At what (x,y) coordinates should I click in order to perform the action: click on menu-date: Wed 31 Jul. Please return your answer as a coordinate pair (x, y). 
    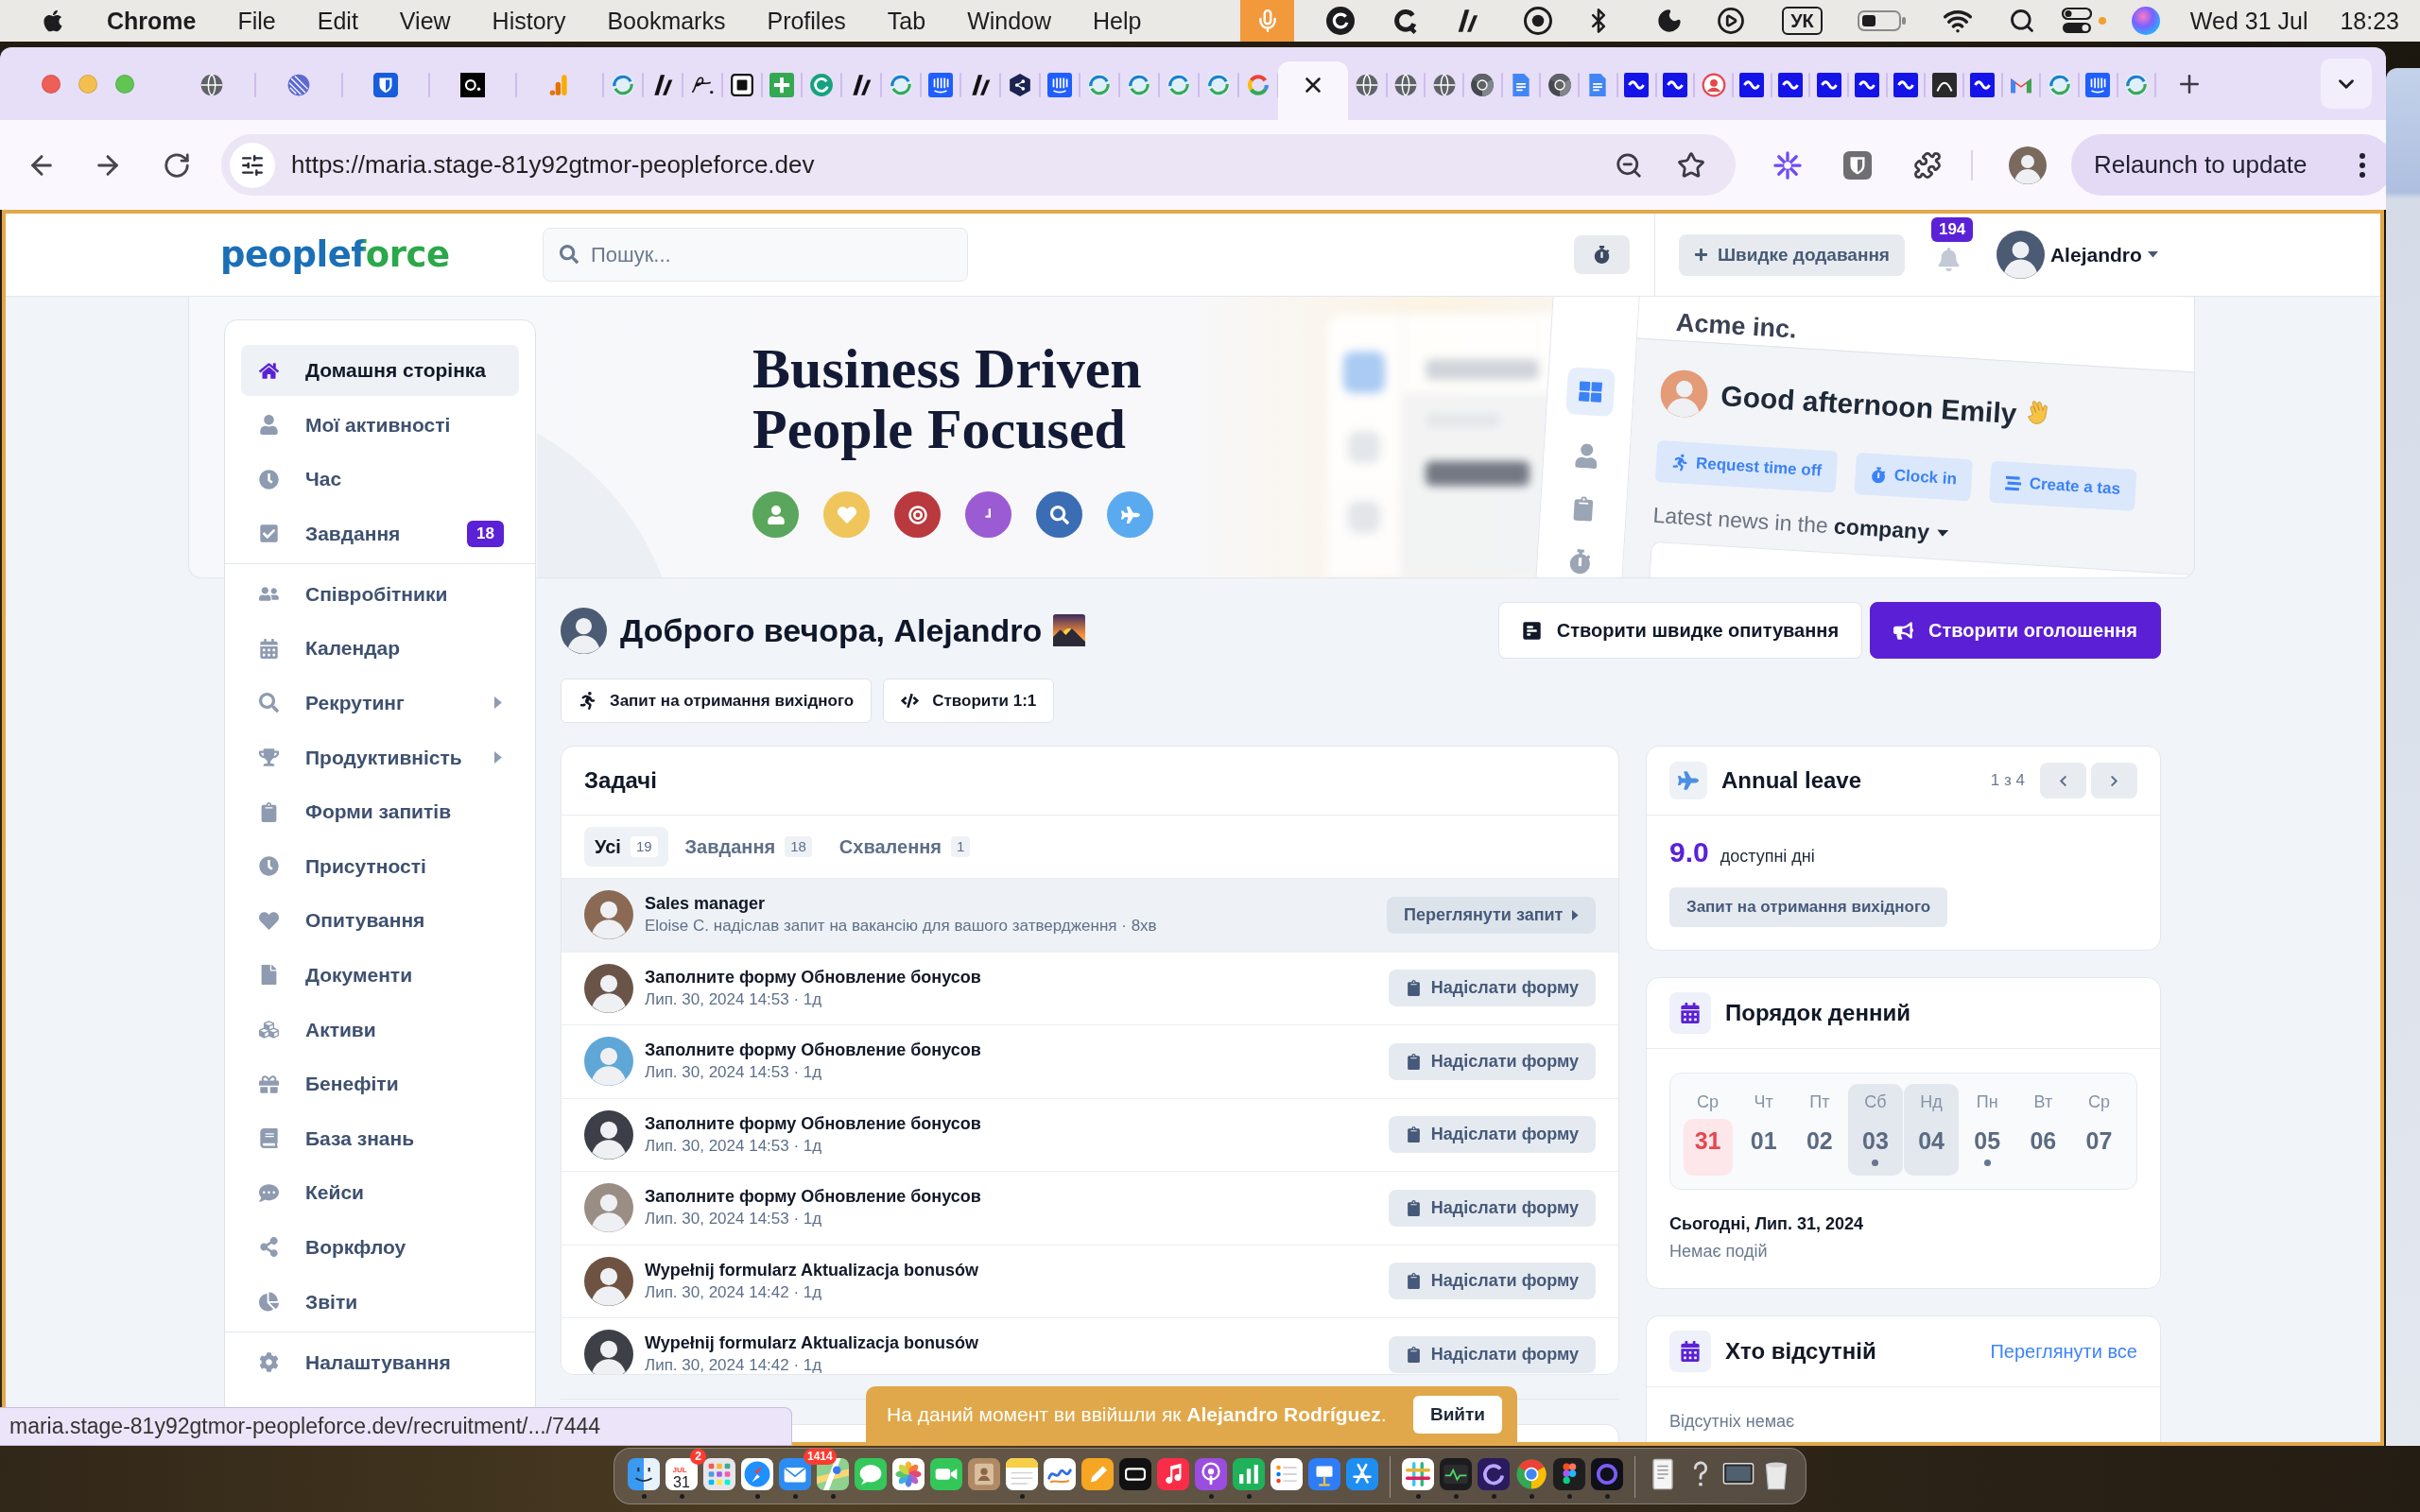
    Looking at the image, I should click on (2248, 21).